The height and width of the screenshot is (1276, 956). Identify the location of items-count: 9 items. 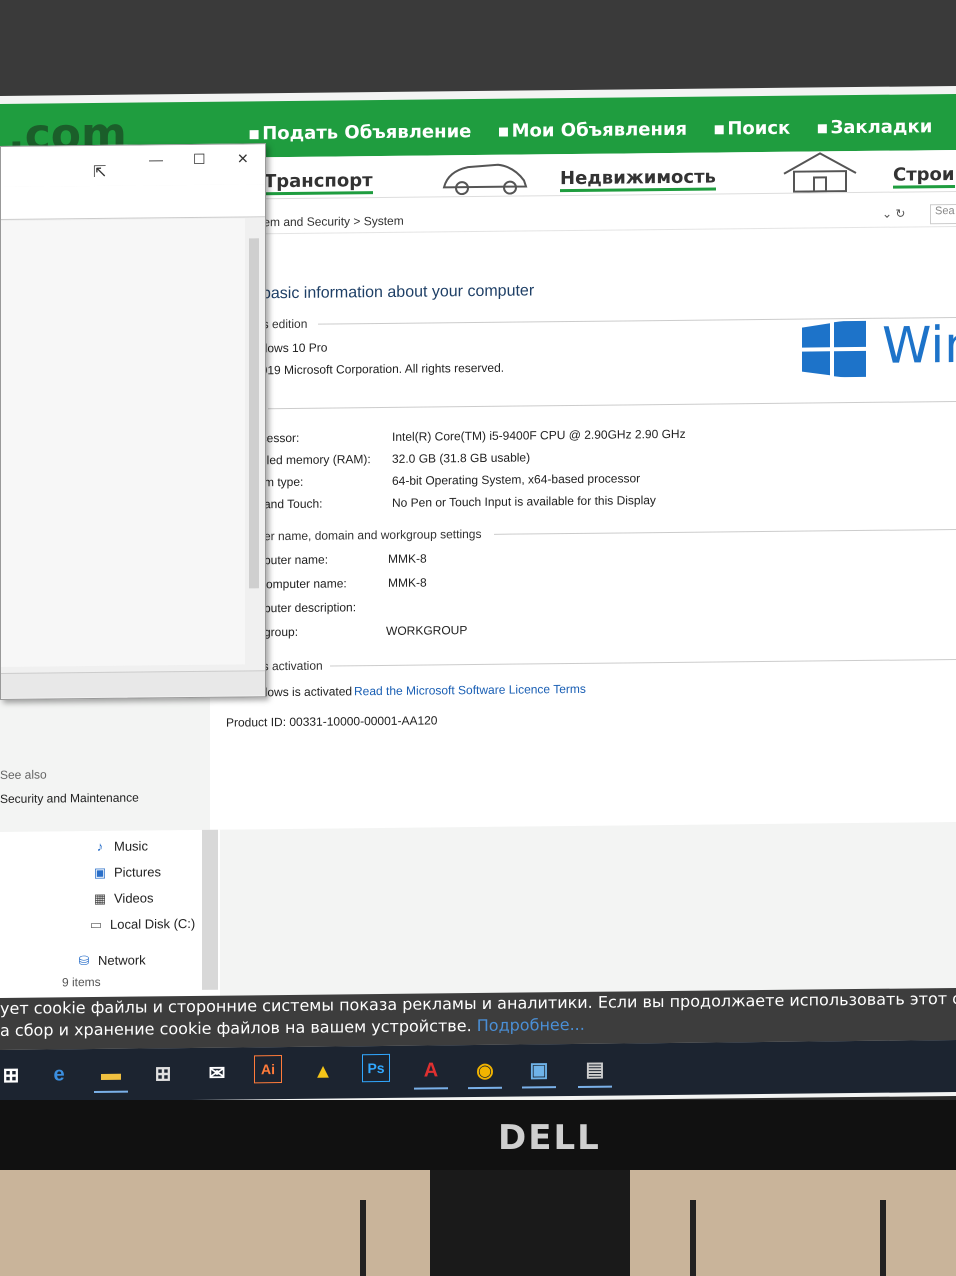
(81, 982).